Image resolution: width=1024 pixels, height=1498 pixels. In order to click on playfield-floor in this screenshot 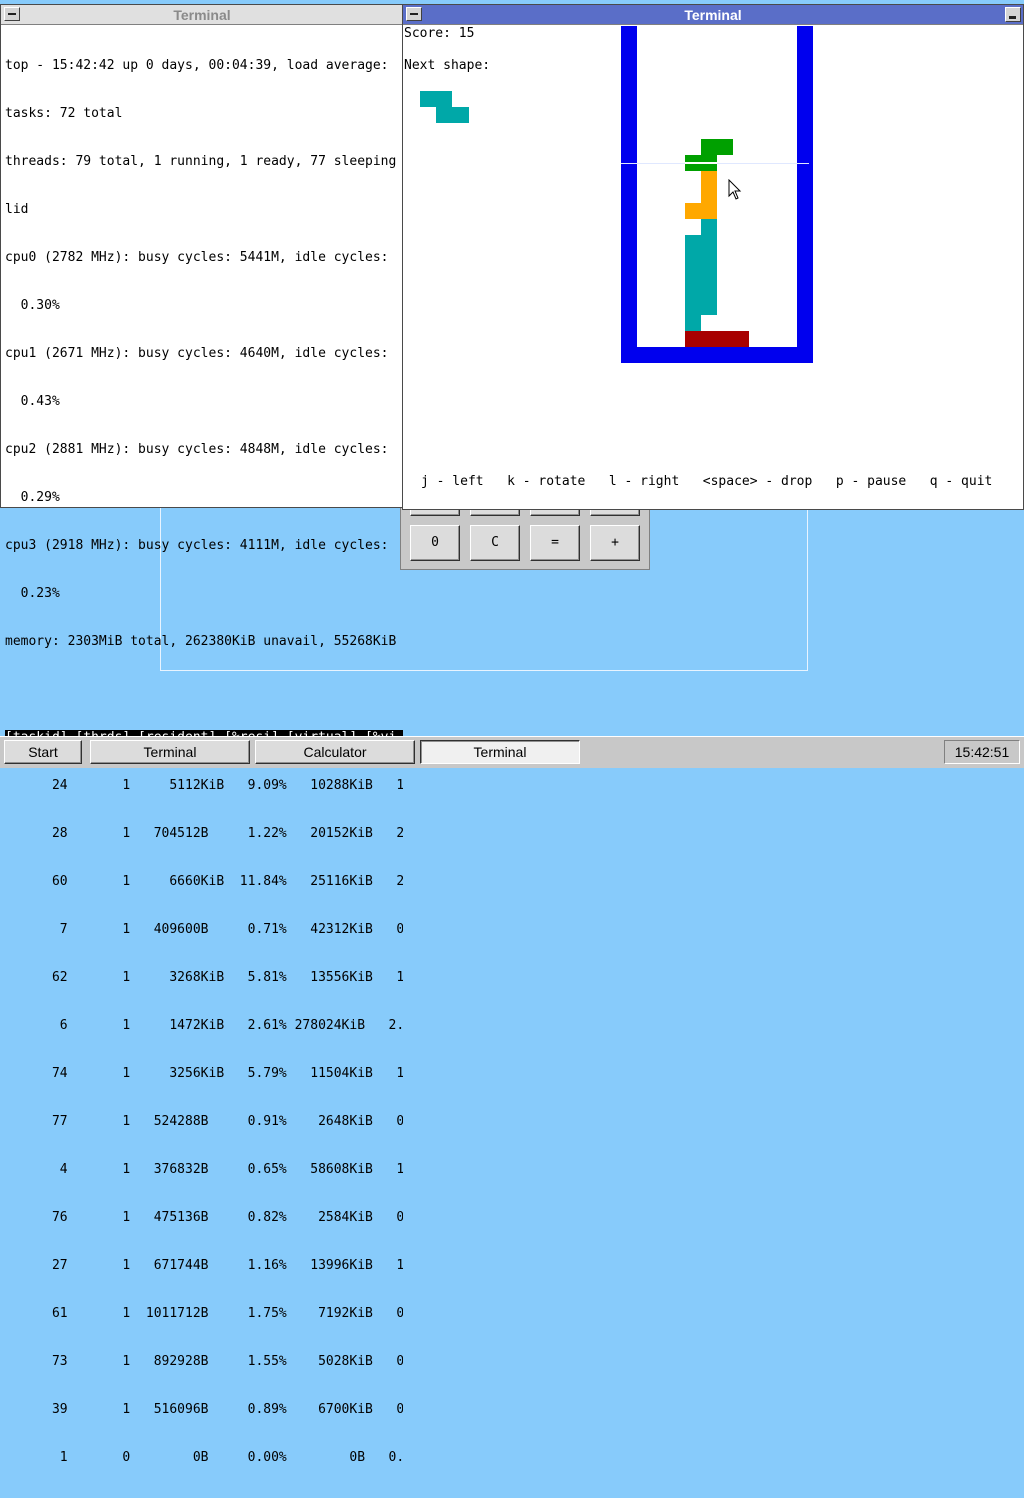, I will do `click(717, 355)`.